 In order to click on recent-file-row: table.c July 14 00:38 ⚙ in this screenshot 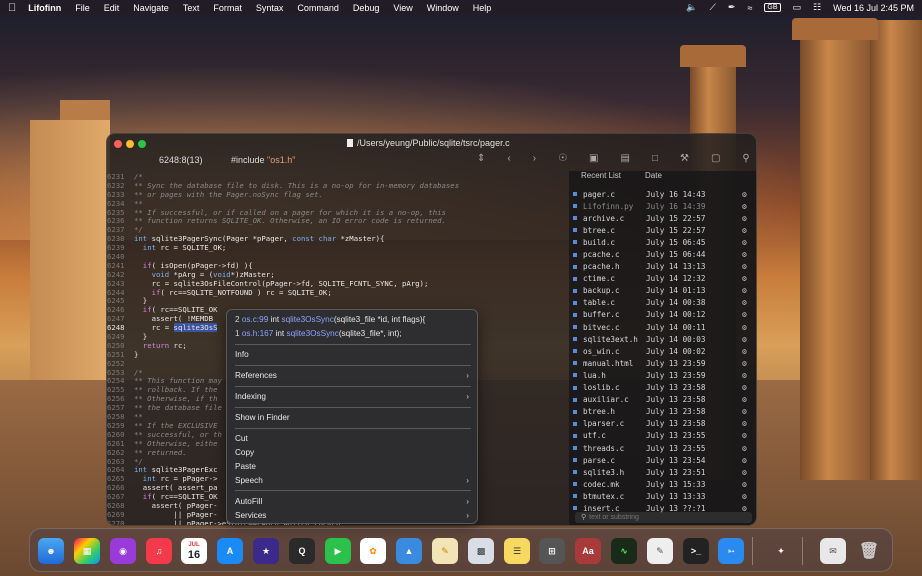, I will do `click(662, 303)`.